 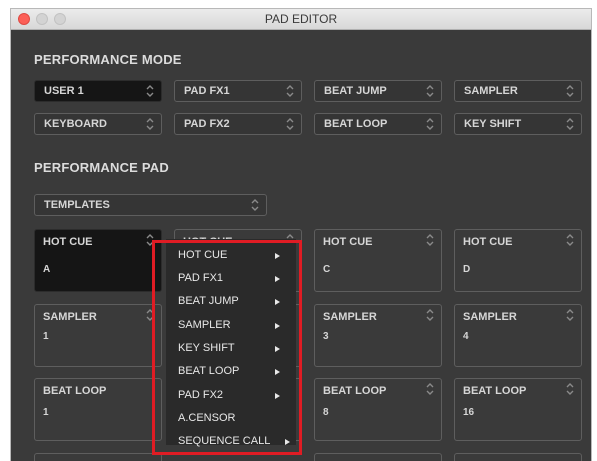 What do you see at coordinates (150, 205) in the screenshot?
I see `templates-dropdown: TEMPLATES` at bounding box center [150, 205].